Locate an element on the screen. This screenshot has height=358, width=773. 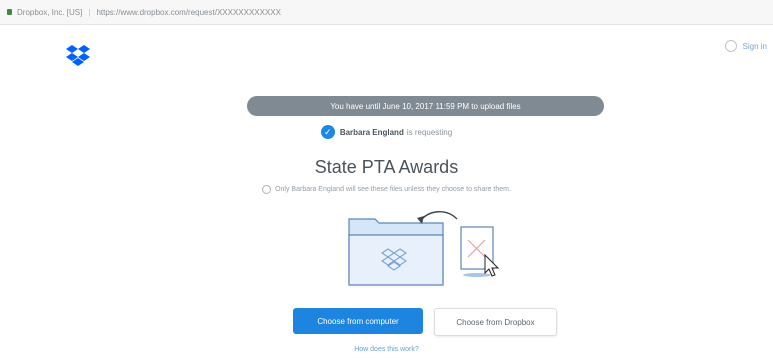
document-shadow is located at coordinates (477, 275).